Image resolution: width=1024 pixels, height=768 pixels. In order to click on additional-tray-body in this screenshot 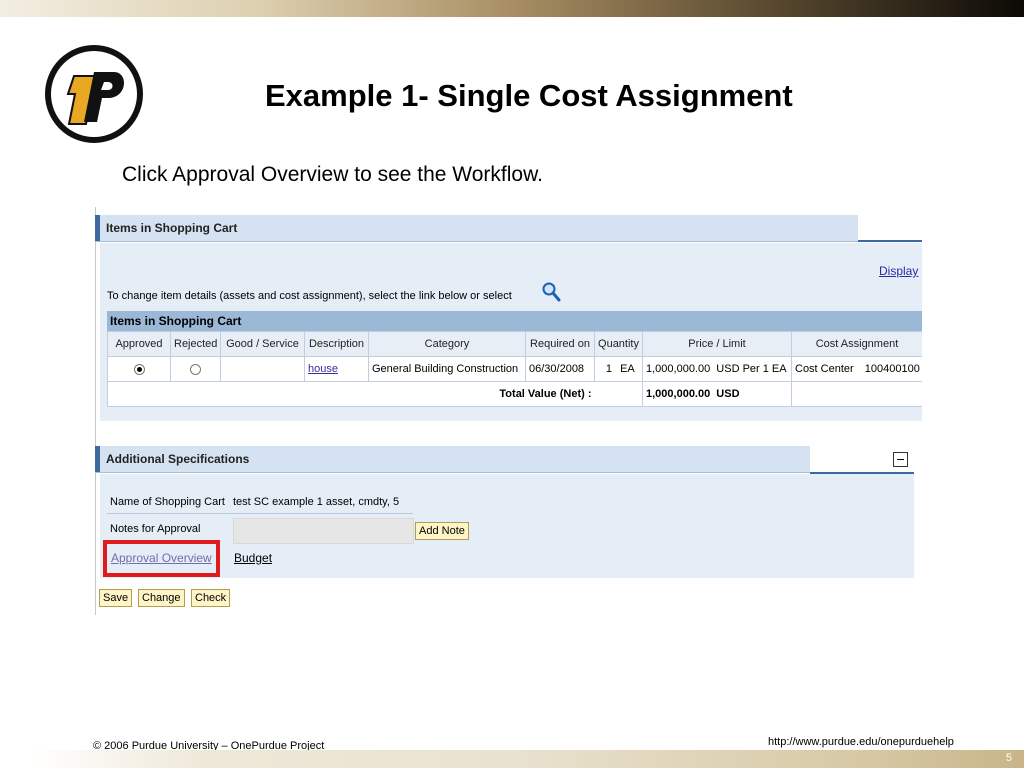, I will do `click(507, 526)`.